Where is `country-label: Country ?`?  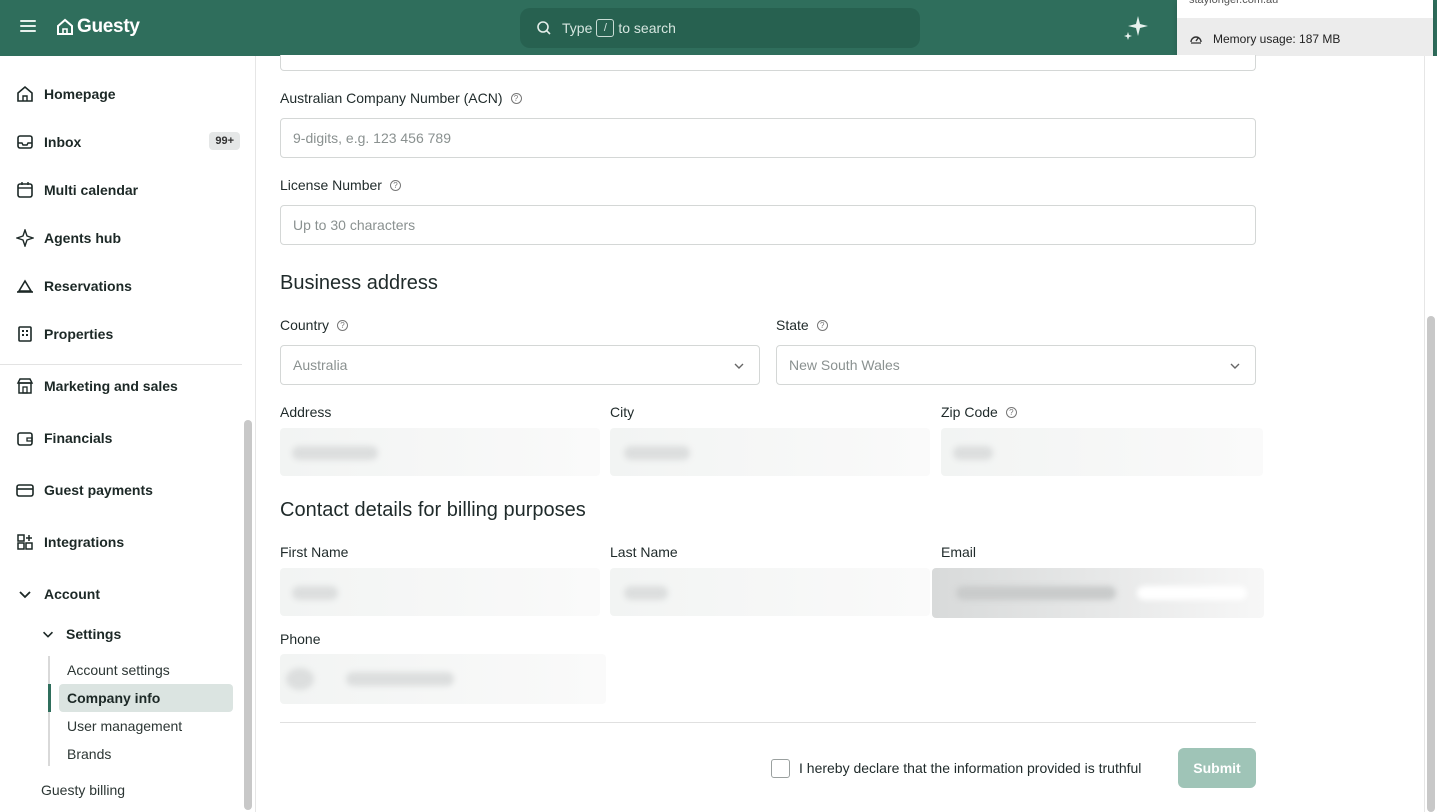 country-label: Country ? is located at coordinates (314, 325).